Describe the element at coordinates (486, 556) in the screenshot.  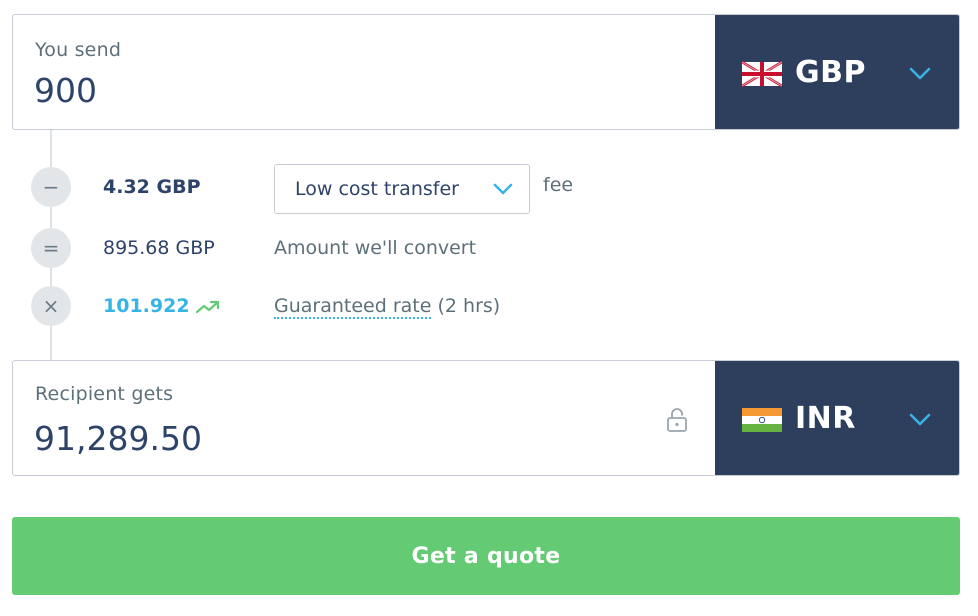
I see `get-quote-button: Get a quote` at that location.